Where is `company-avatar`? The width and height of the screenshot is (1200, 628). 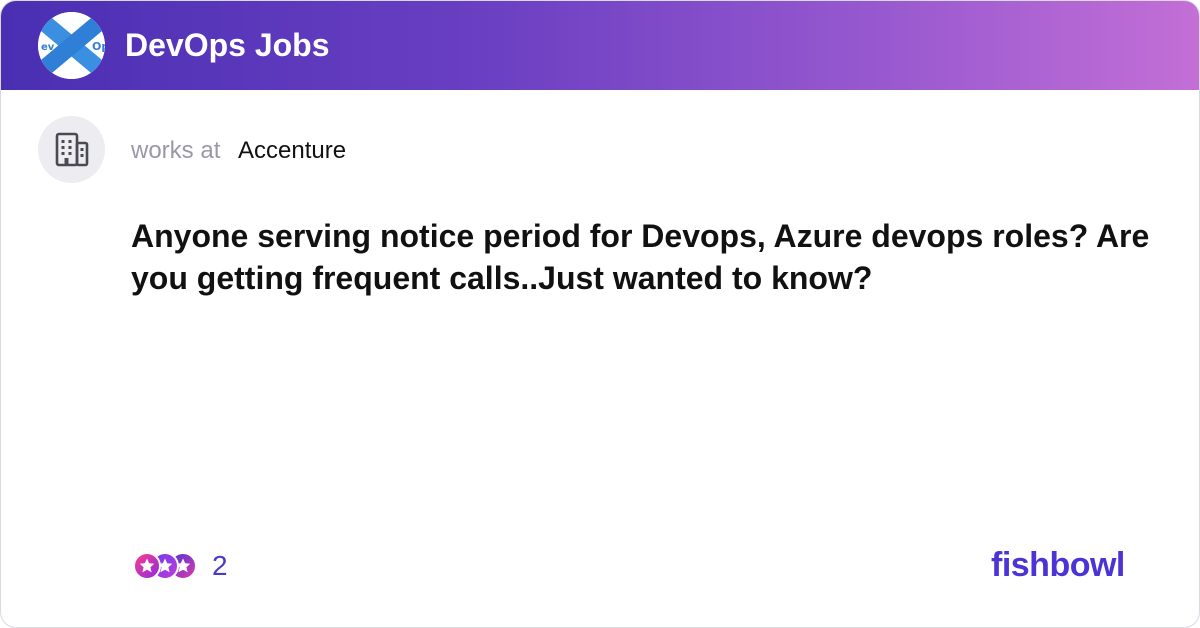 company-avatar is located at coordinates (71, 149).